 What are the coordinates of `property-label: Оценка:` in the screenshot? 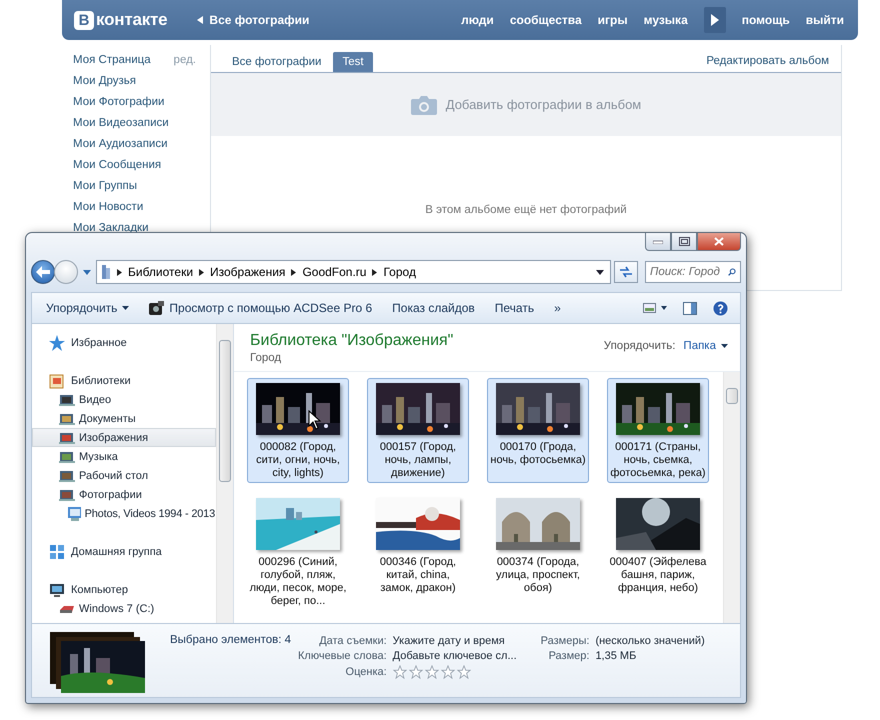 It's located at (365, 672).